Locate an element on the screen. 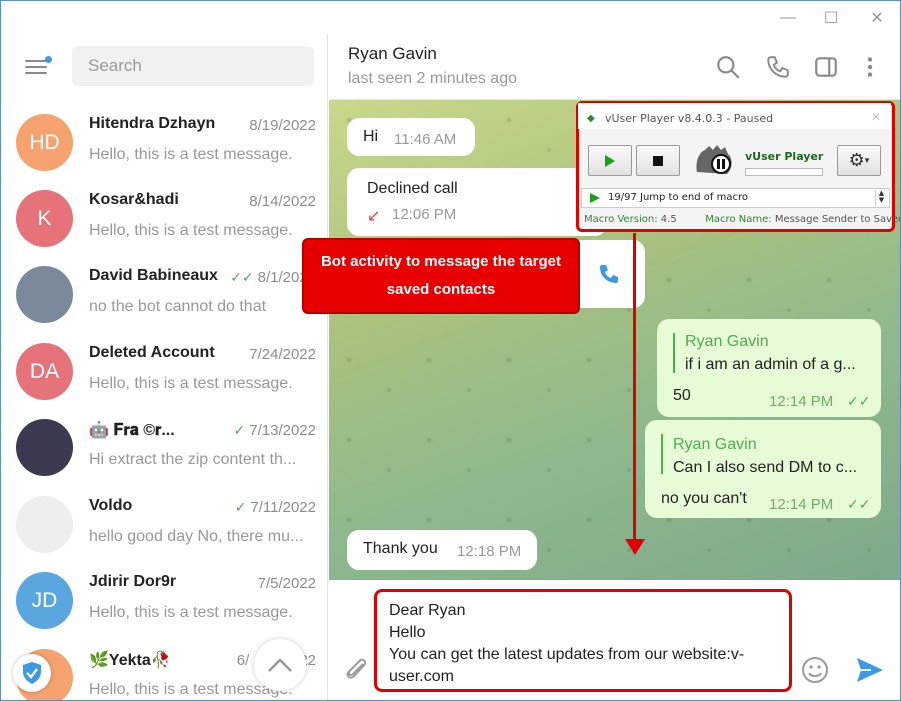 The width and height of the screenshot is (901, 701). scroll-to-top-button is located at coordinates (280, 665).